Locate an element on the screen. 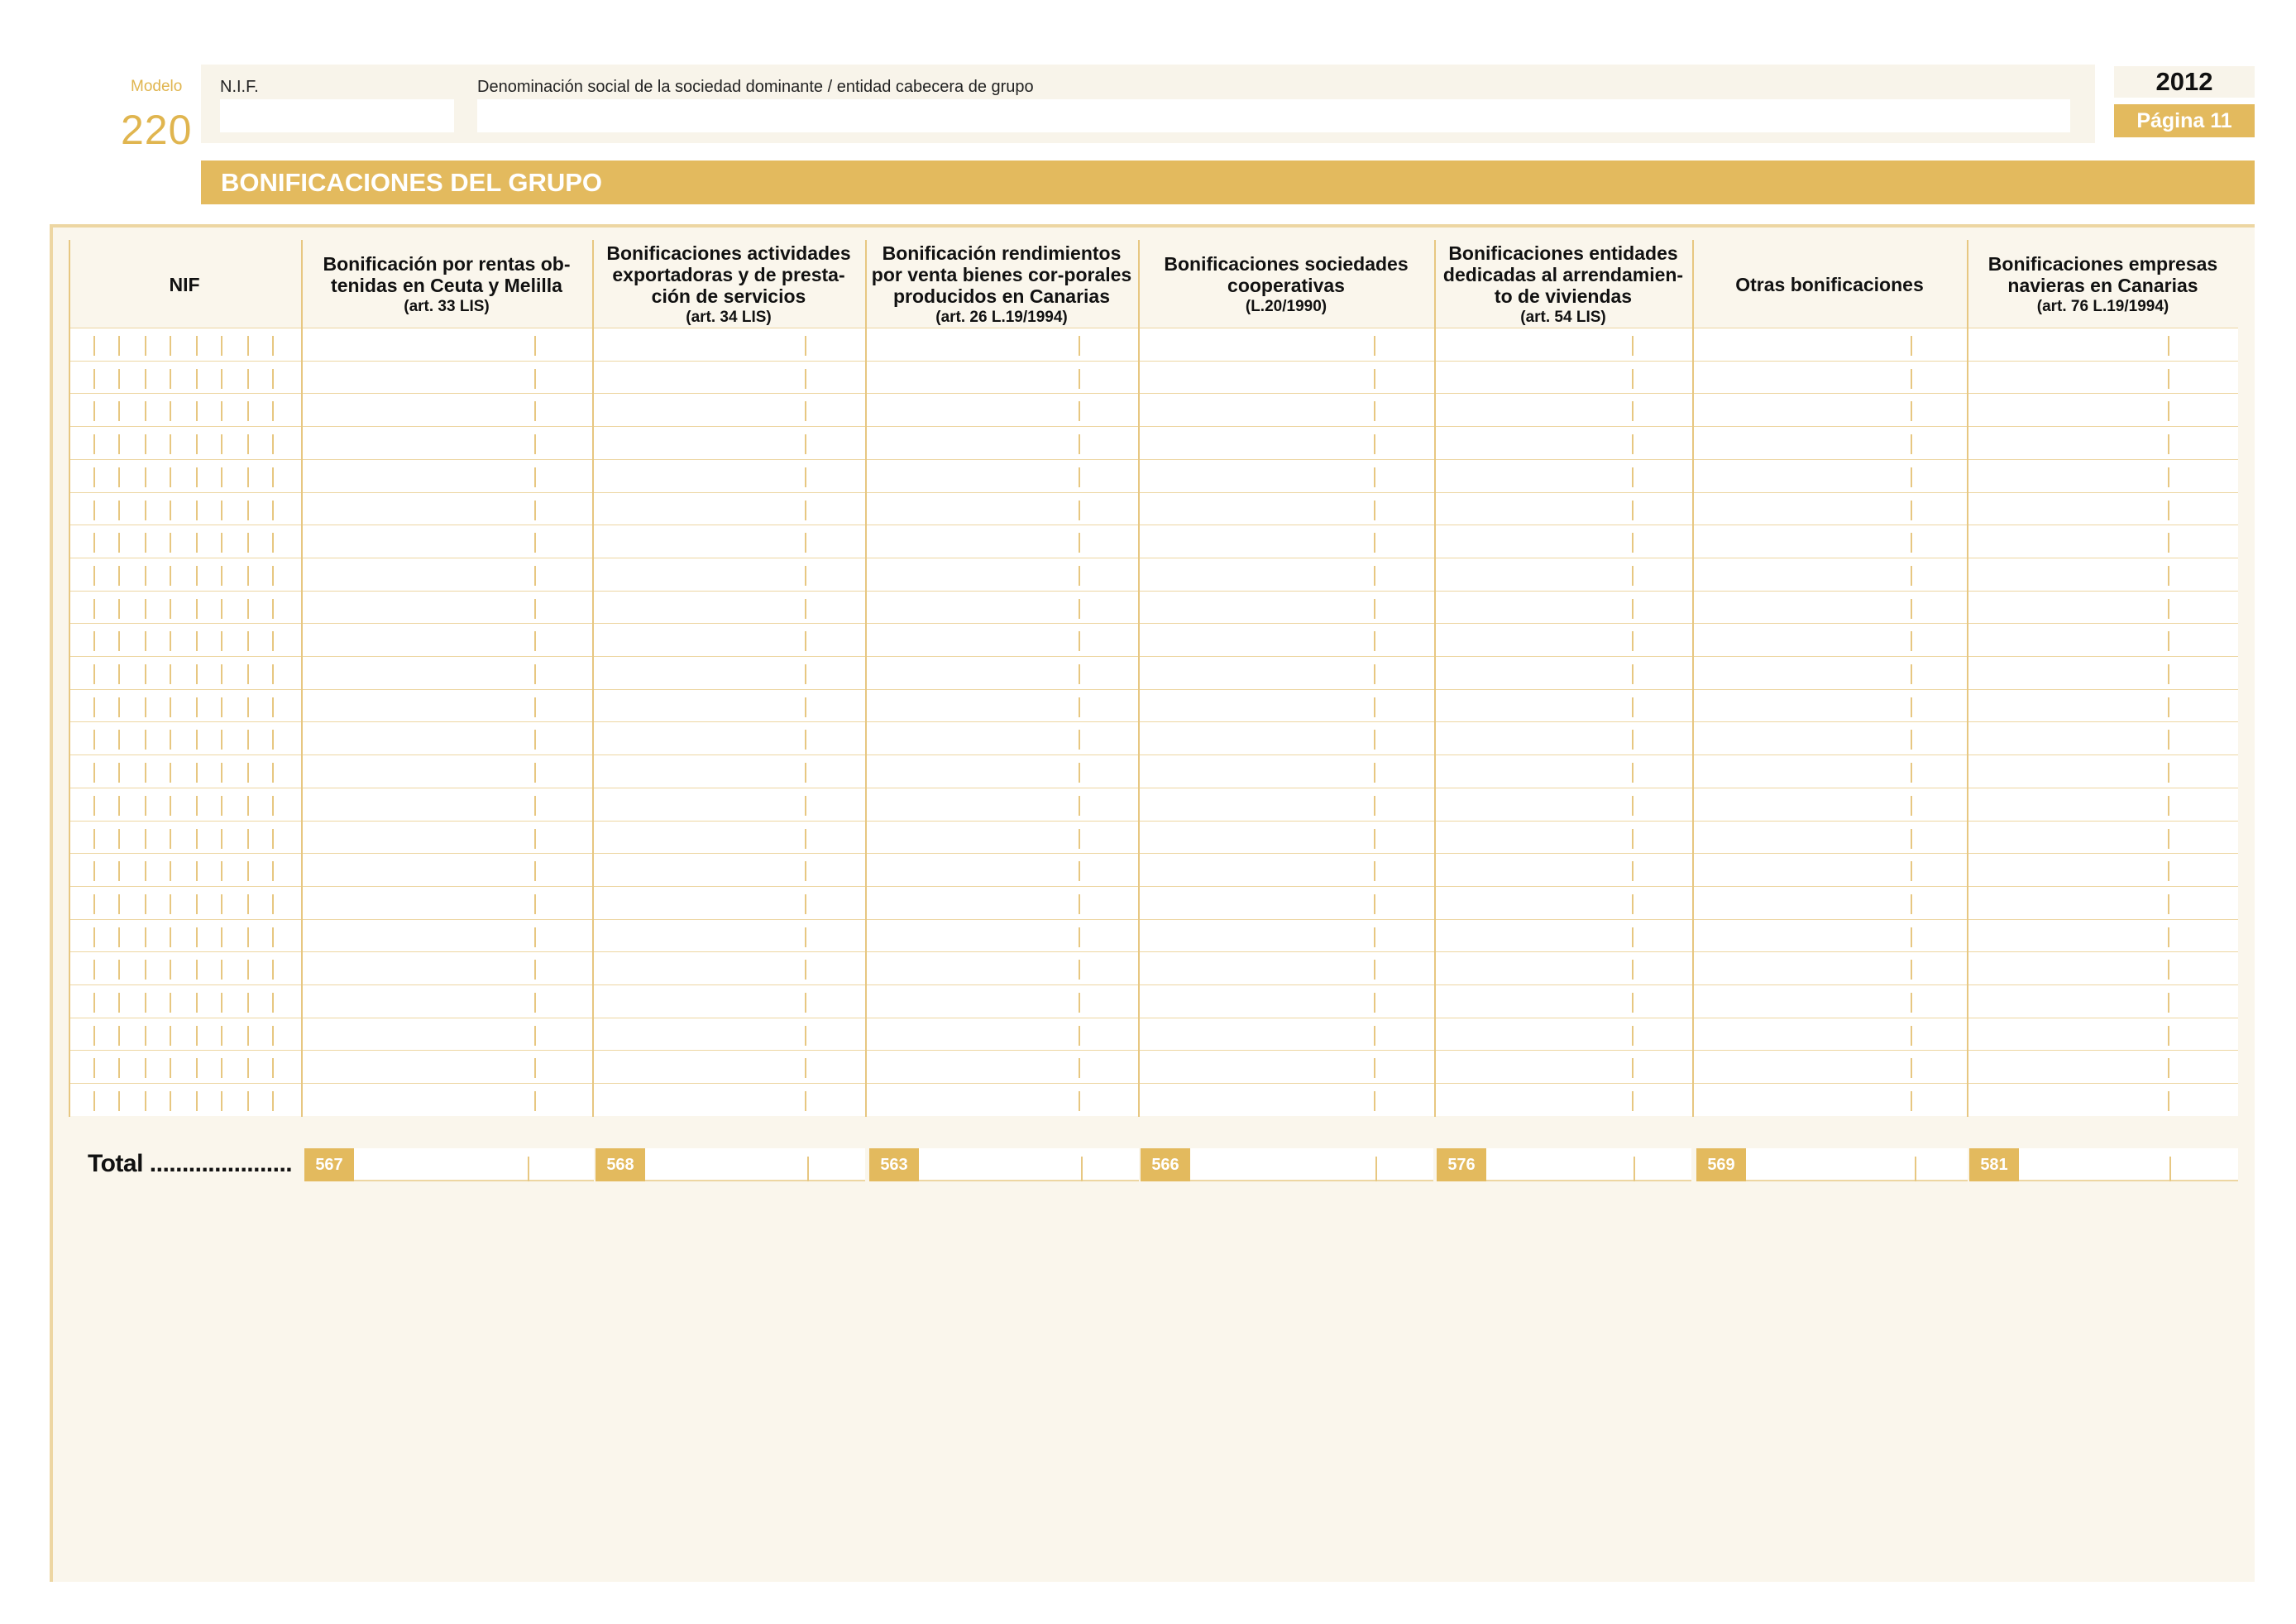  denominacion-field is located at coordinates (1273, 116).